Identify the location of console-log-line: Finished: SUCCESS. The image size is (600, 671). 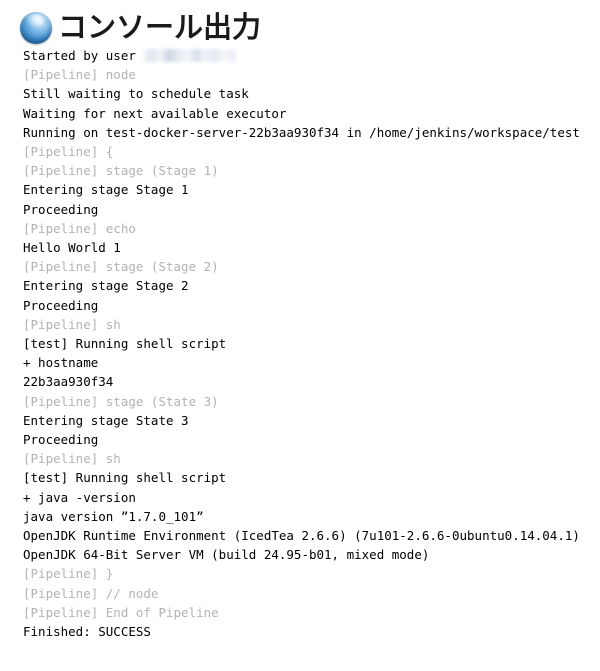
(311, 631).